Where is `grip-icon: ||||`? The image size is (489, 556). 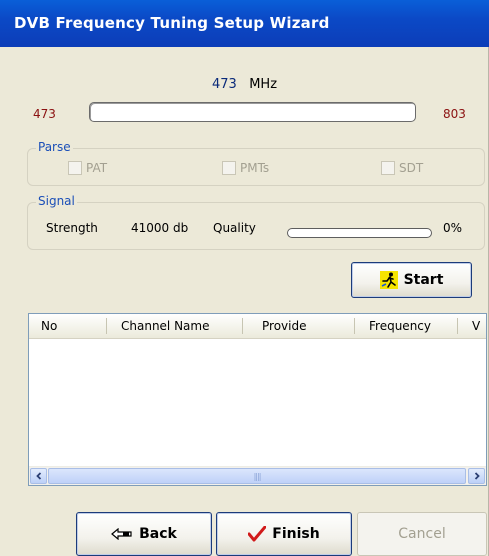 grip-icon: |||| is located at coordinates (257, 476).